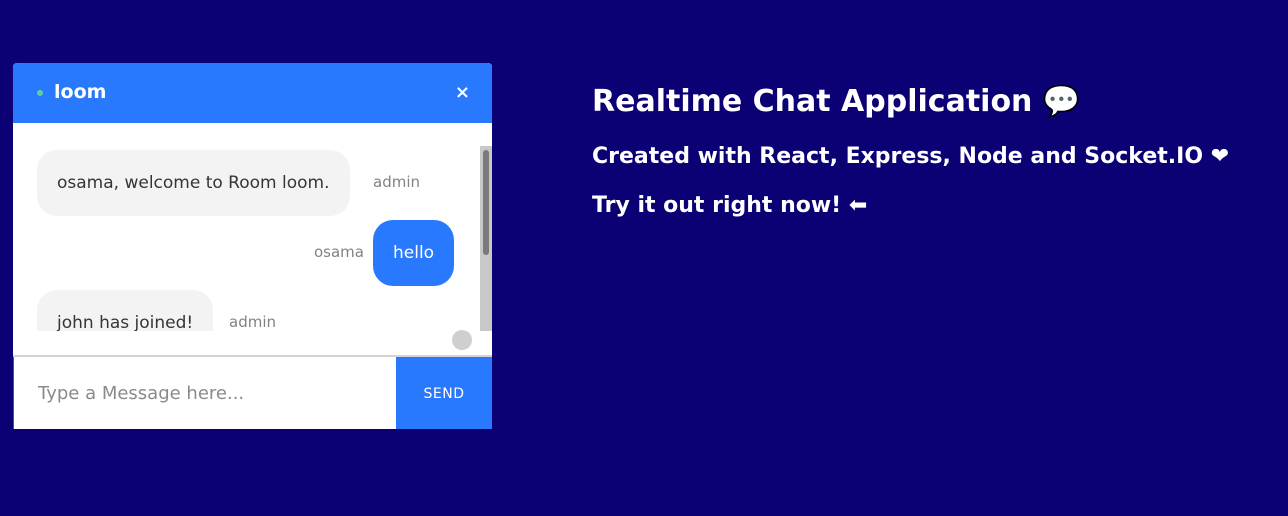 This screenshot has width=1288, height=516. I want to click on scrollbar-thumb, so click(486, 202).